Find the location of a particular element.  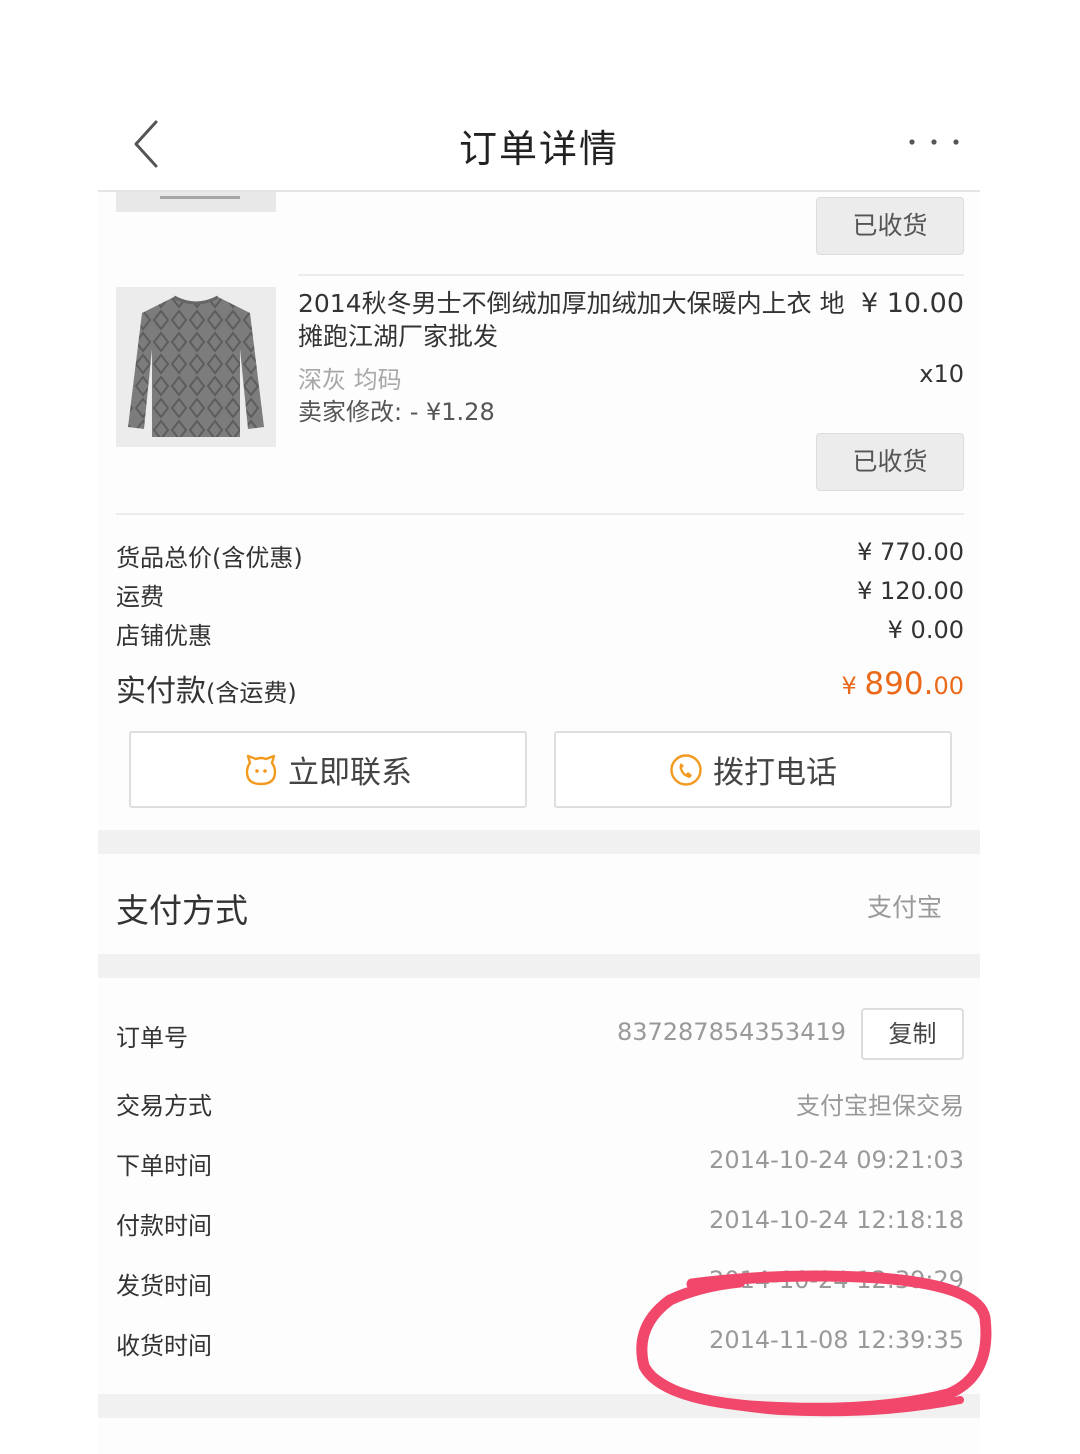

goods-total-value: ¥ 770.00 is located at coordinates (910, 552).